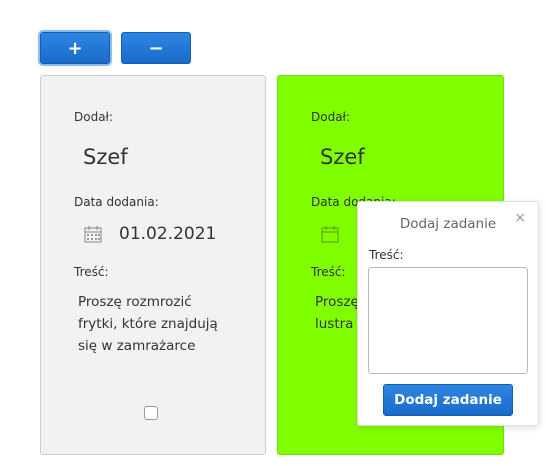  Describe the element at coordinates (137, 346) in the screenshot. I see `content-line: się w zamrażarce` at that location.